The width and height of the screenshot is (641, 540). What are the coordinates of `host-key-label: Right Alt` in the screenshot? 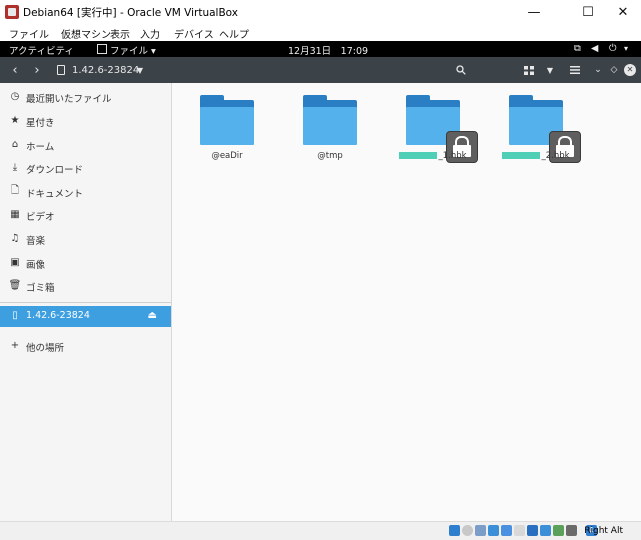 It's located at (603, 531).